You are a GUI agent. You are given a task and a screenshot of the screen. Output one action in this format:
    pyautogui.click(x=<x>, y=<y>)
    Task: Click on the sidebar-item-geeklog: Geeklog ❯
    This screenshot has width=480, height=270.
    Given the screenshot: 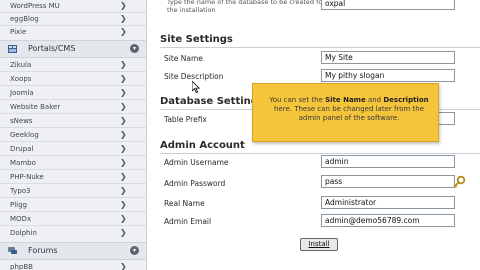 What is the action you would take?
    pyautogui.click(x=73, y=135)
    